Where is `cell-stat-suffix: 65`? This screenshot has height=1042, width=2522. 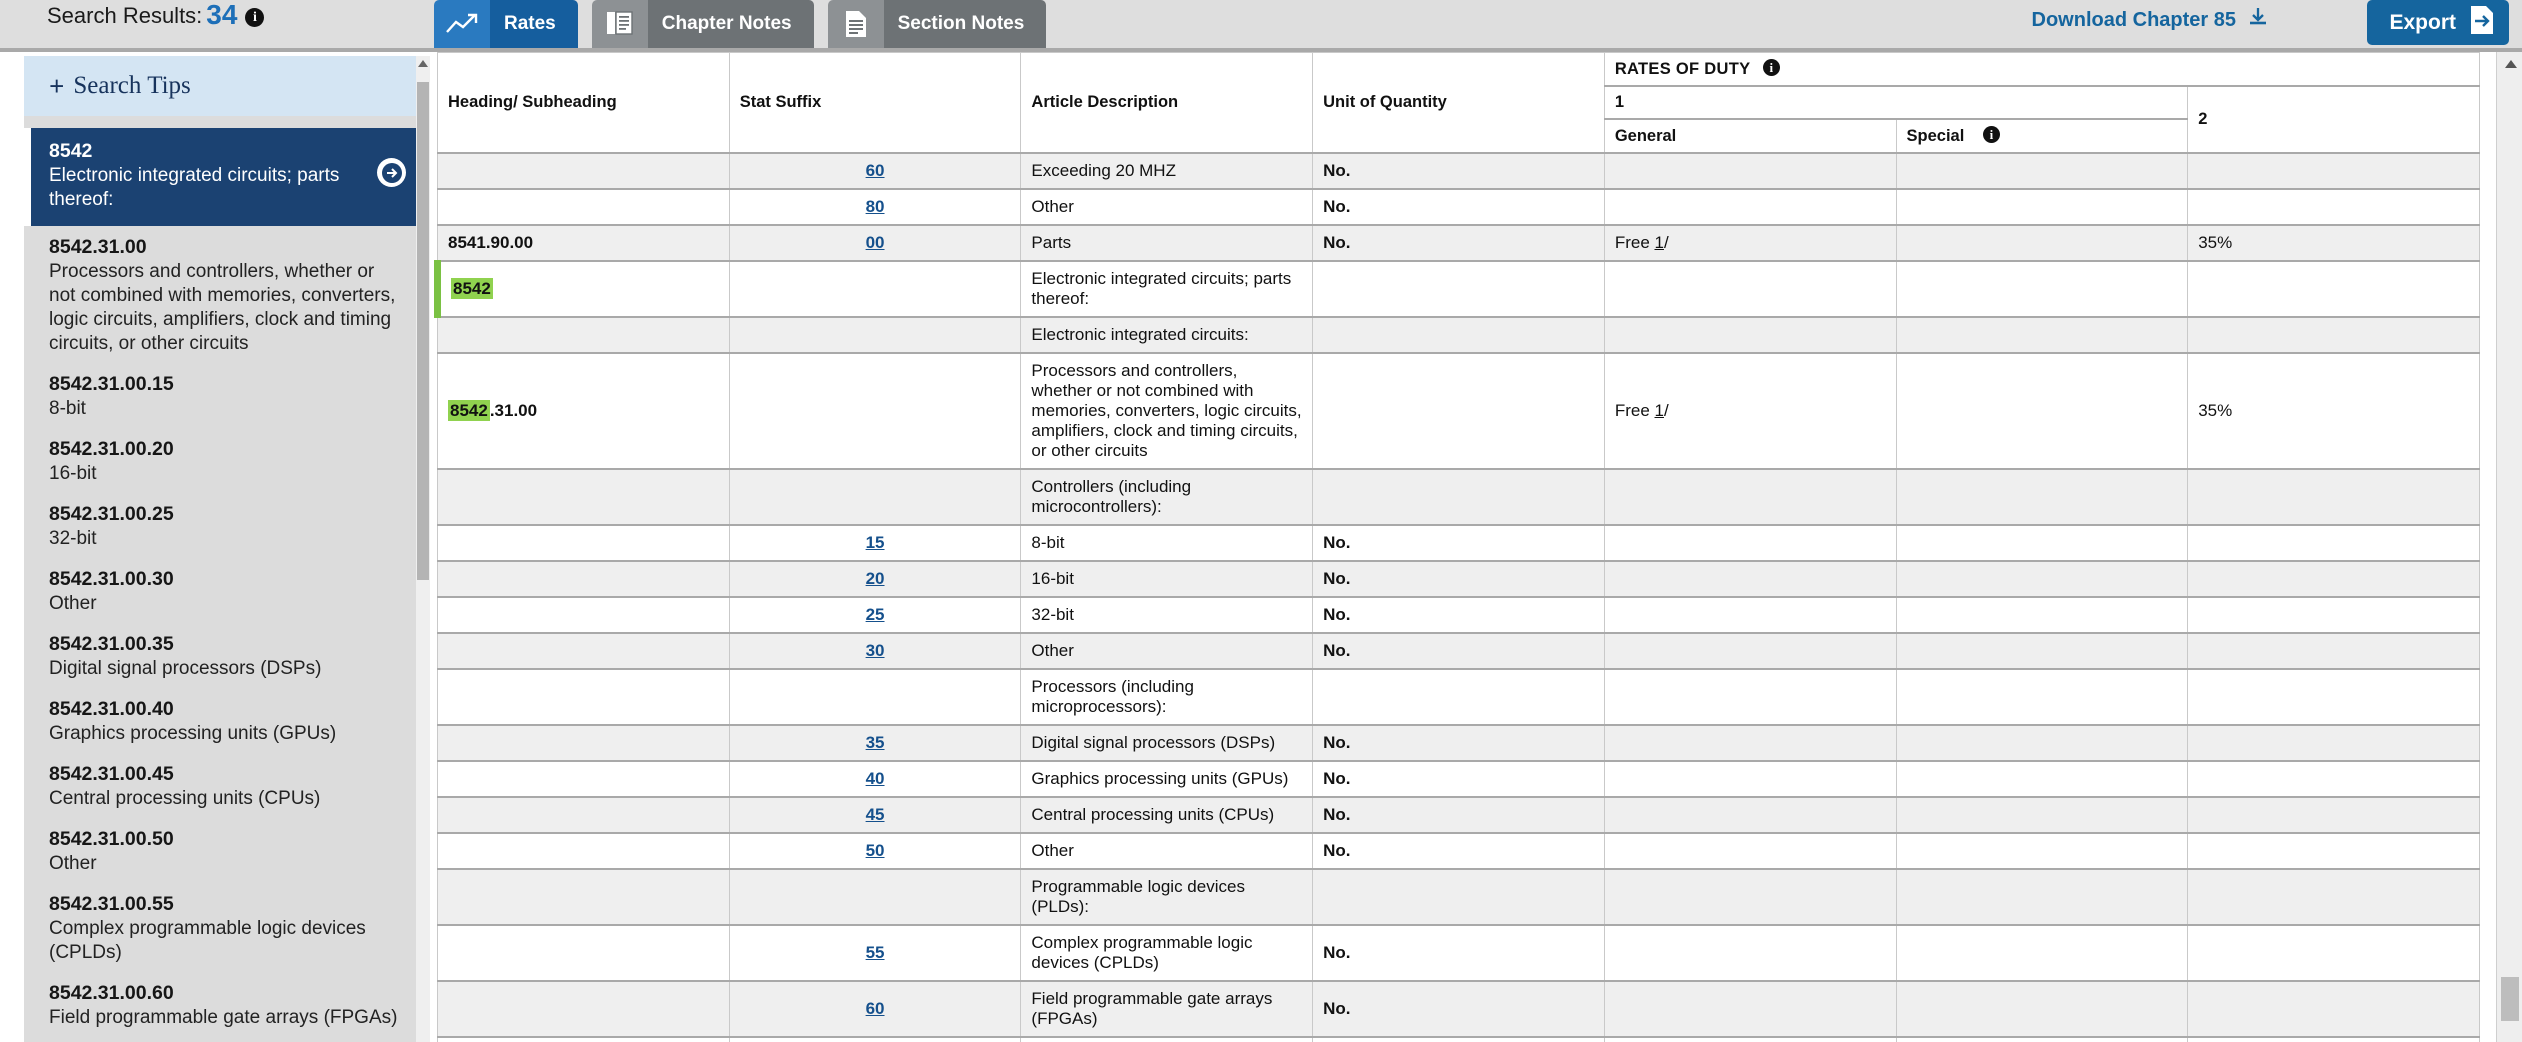 cell-stat-suffix: 65 is located at coordinates (875, 1039).